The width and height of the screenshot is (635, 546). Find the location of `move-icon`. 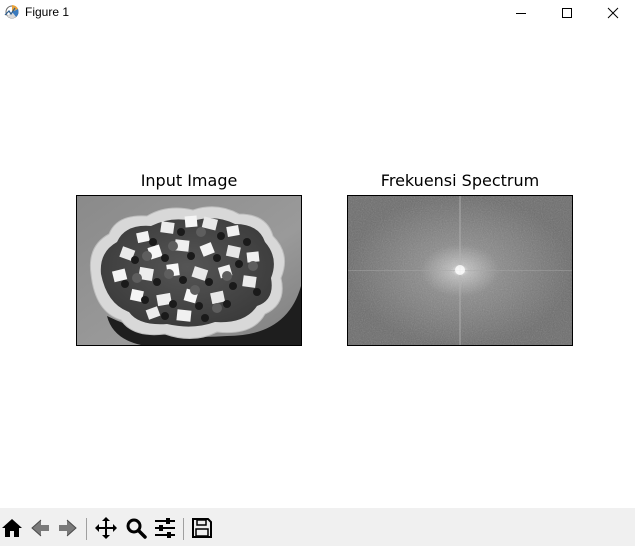

move-icon is located at coordinates (106, 528).